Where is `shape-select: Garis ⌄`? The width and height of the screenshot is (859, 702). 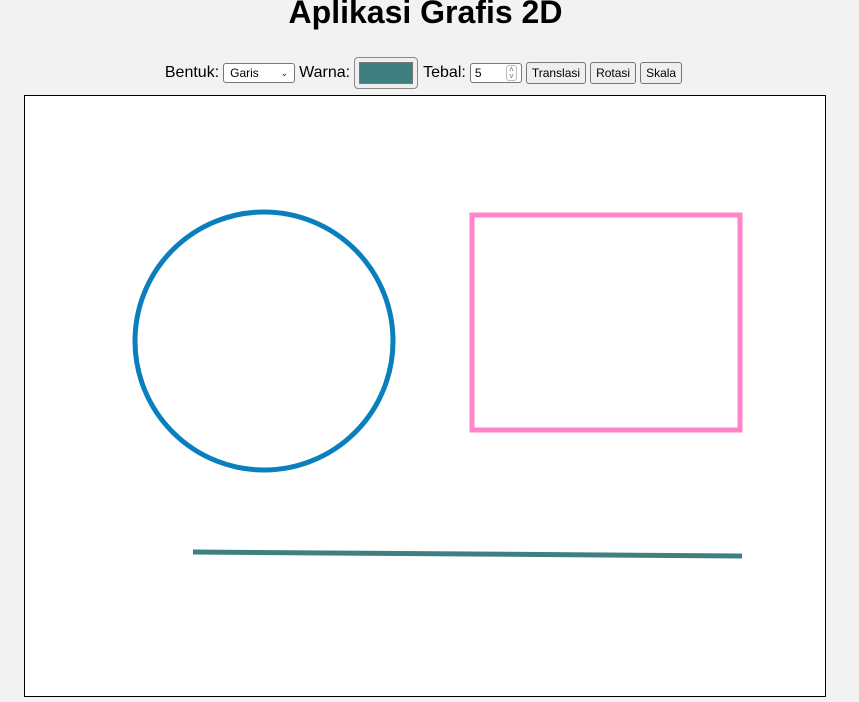
shape-select: Garis ⌄ is located at coordinates (259, 73).